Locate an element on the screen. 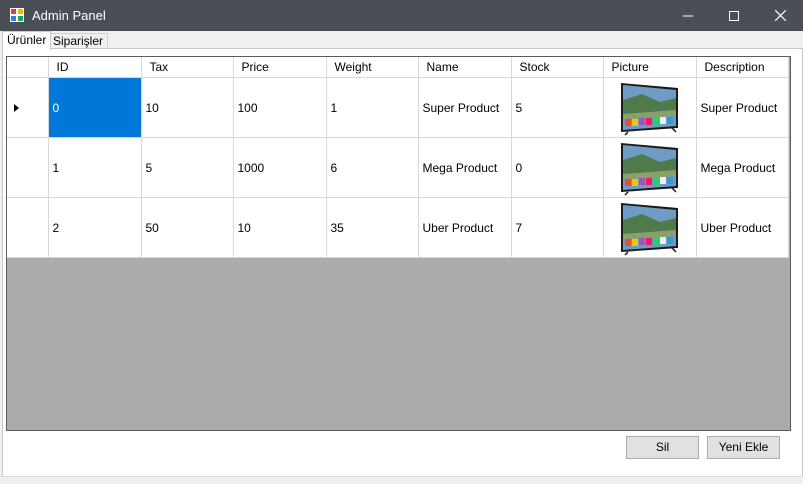 The image size is (803, 484). maximize-icon is located at coordinates (734, 15).